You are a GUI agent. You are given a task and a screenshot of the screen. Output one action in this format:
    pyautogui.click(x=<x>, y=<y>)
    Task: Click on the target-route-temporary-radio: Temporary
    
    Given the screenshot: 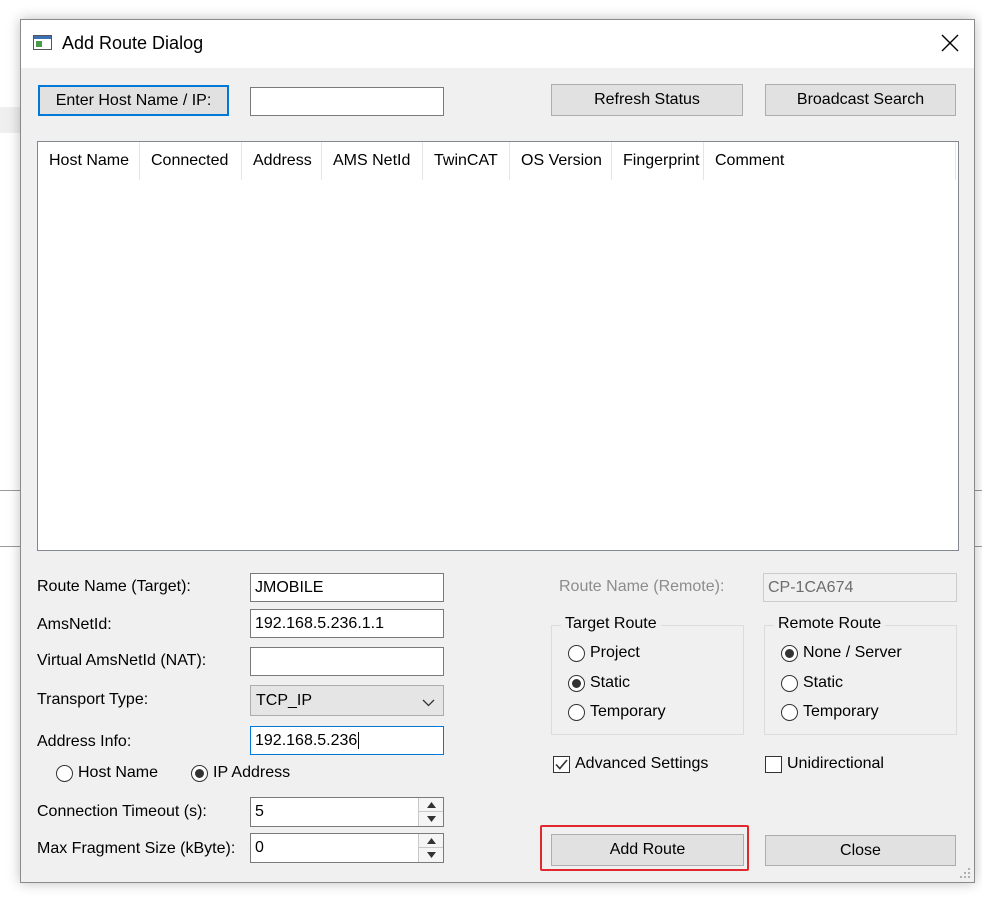 What is the action you would take?
    pyautogui.click(x=617, y=712)
    